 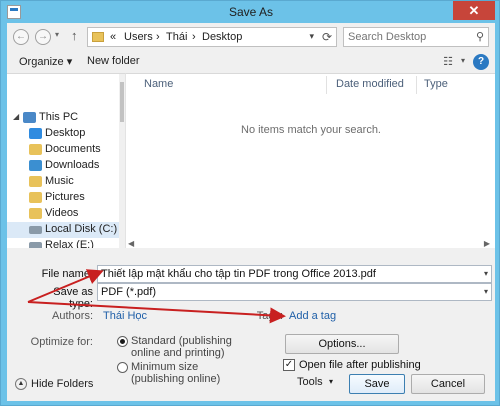 I want to click on nav-item-documents: Documents, so click(x=66, y=150).